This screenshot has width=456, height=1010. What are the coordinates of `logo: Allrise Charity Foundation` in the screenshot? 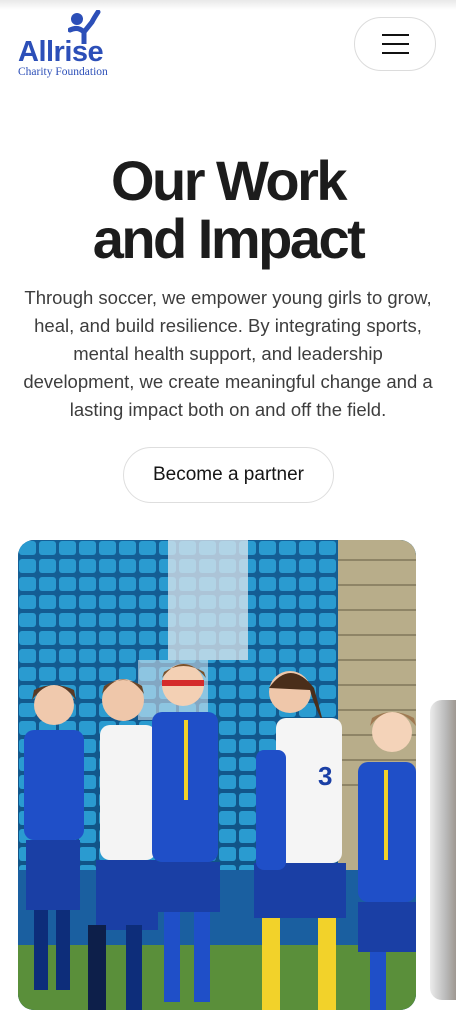 It's located at (83, 46).